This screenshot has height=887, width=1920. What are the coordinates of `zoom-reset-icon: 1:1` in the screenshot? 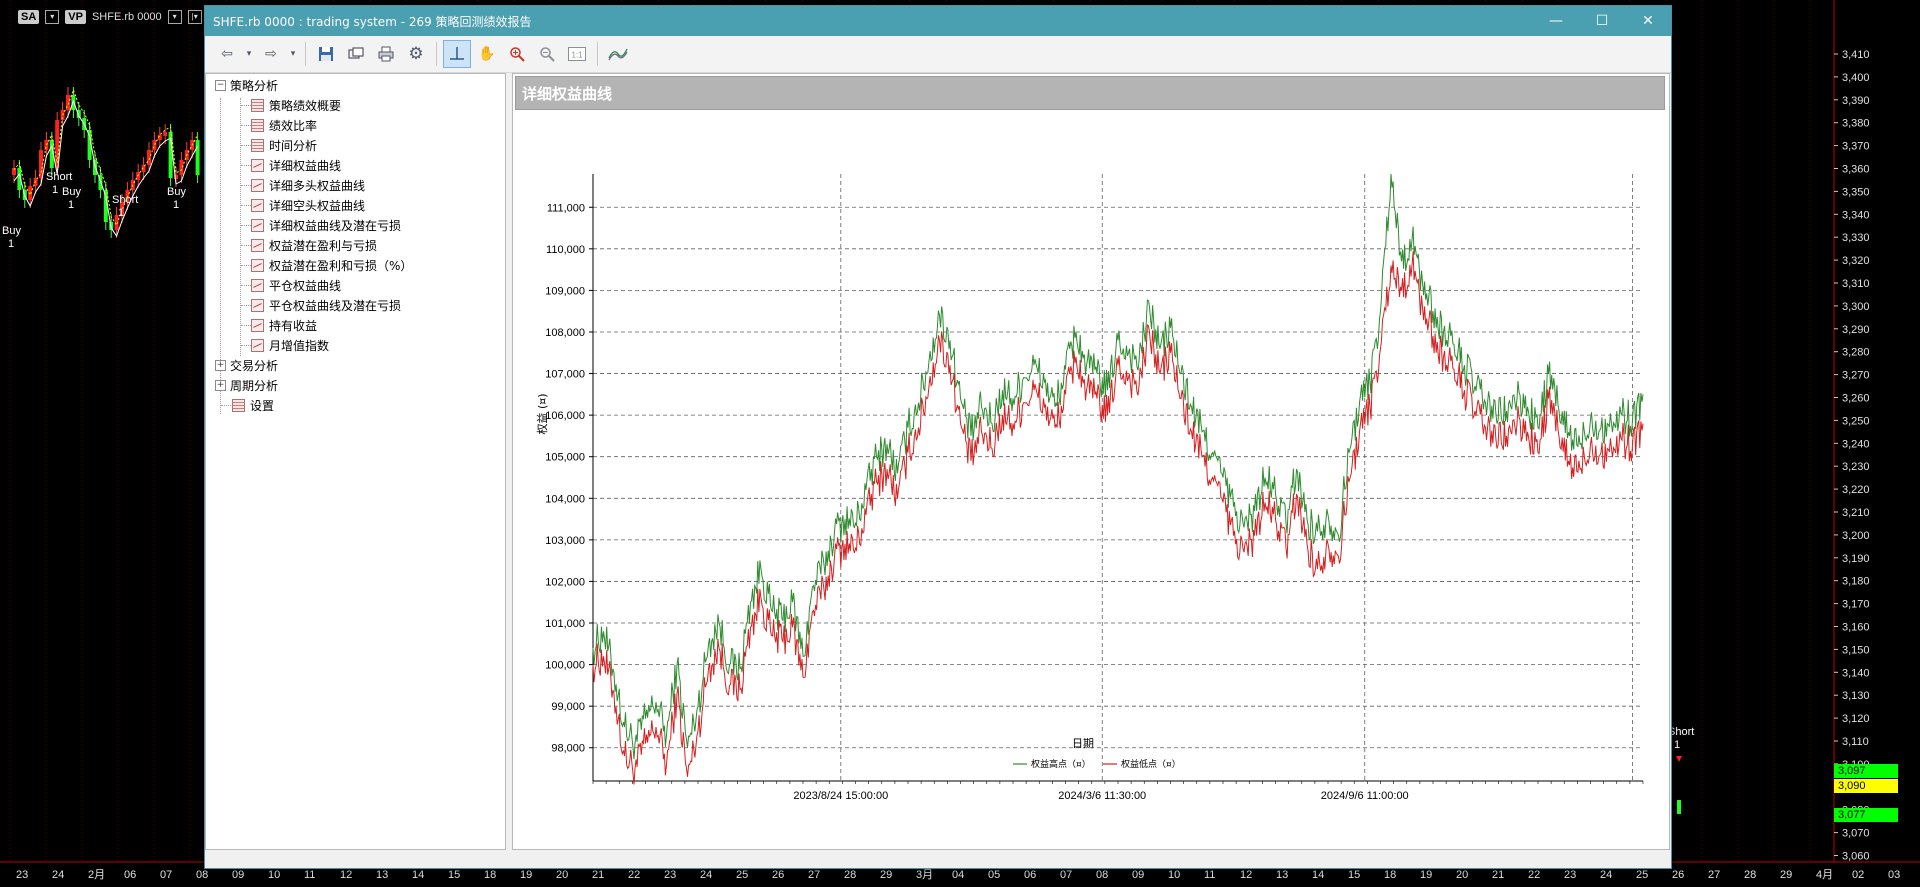 It's located at (577, 54).